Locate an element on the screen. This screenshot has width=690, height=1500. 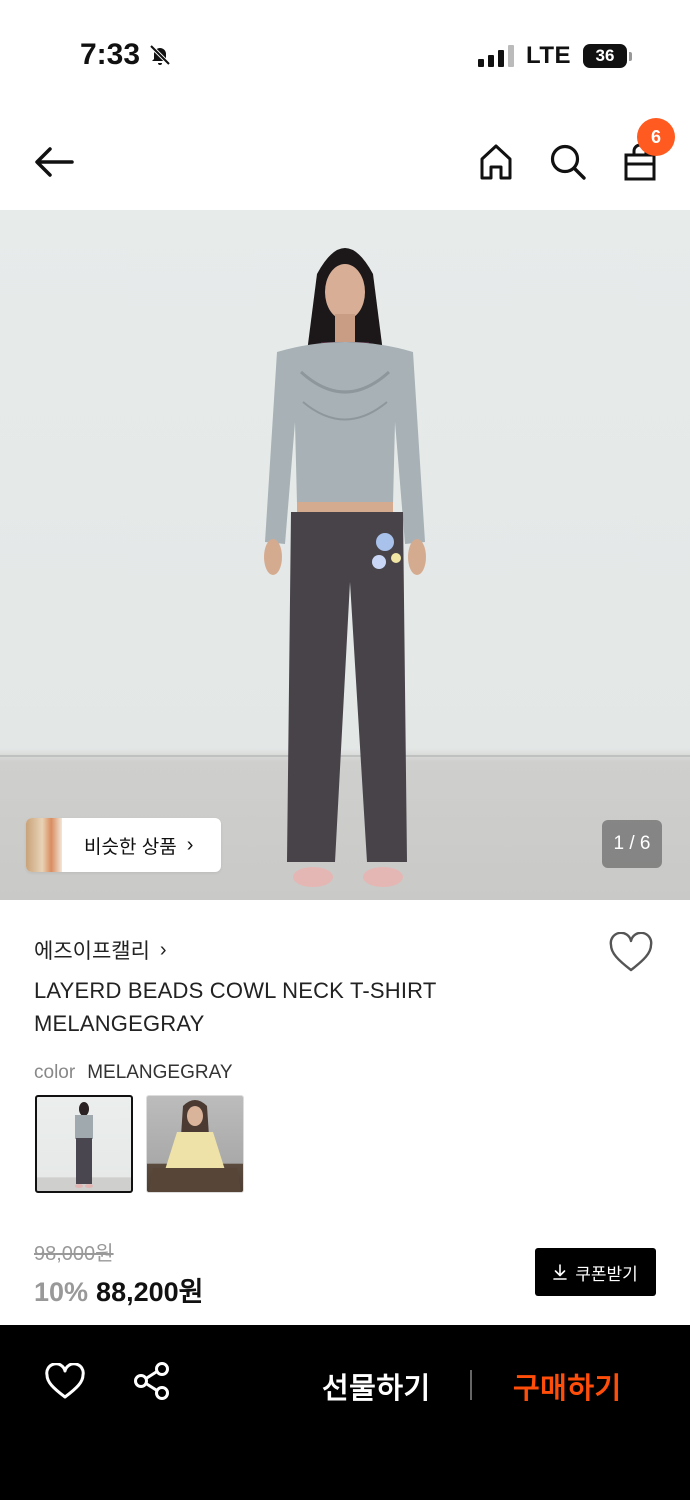
bottom-wishlist-button is located at coordinates (66, 1382).